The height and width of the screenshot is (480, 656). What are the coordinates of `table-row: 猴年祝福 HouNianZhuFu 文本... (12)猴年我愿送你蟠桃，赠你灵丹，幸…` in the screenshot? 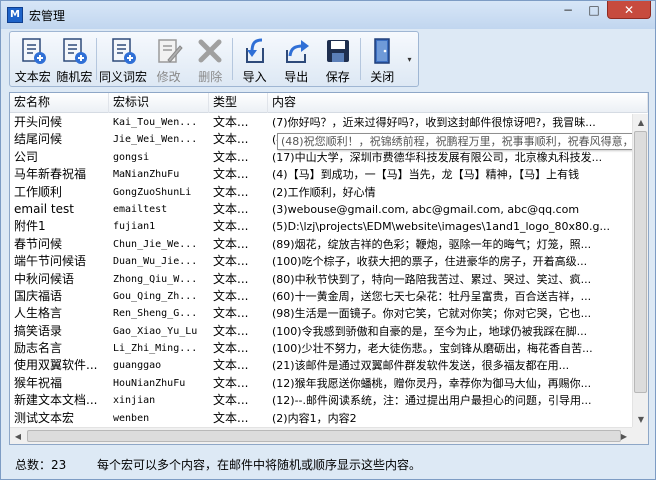 It's located at (321, 383).